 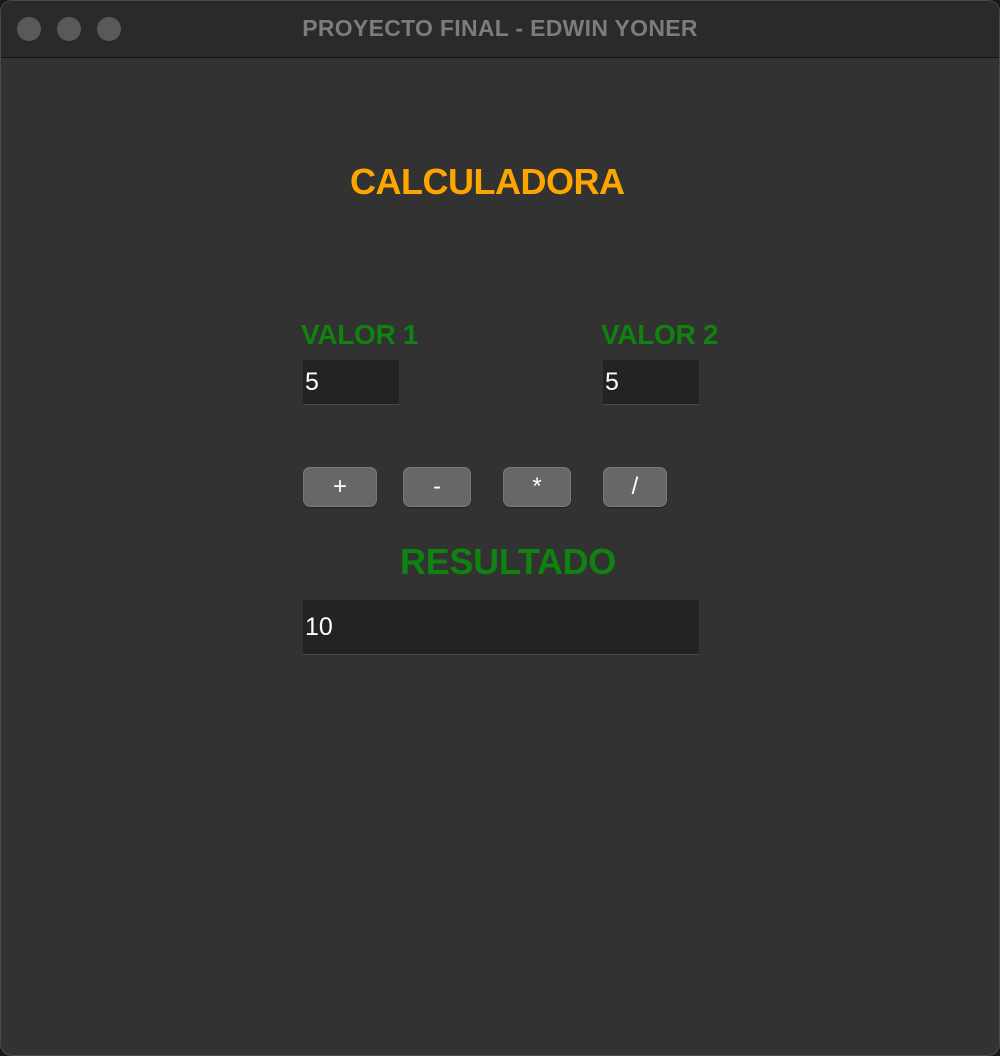 I want to click on add-button: +, so click(x=340, y=487).